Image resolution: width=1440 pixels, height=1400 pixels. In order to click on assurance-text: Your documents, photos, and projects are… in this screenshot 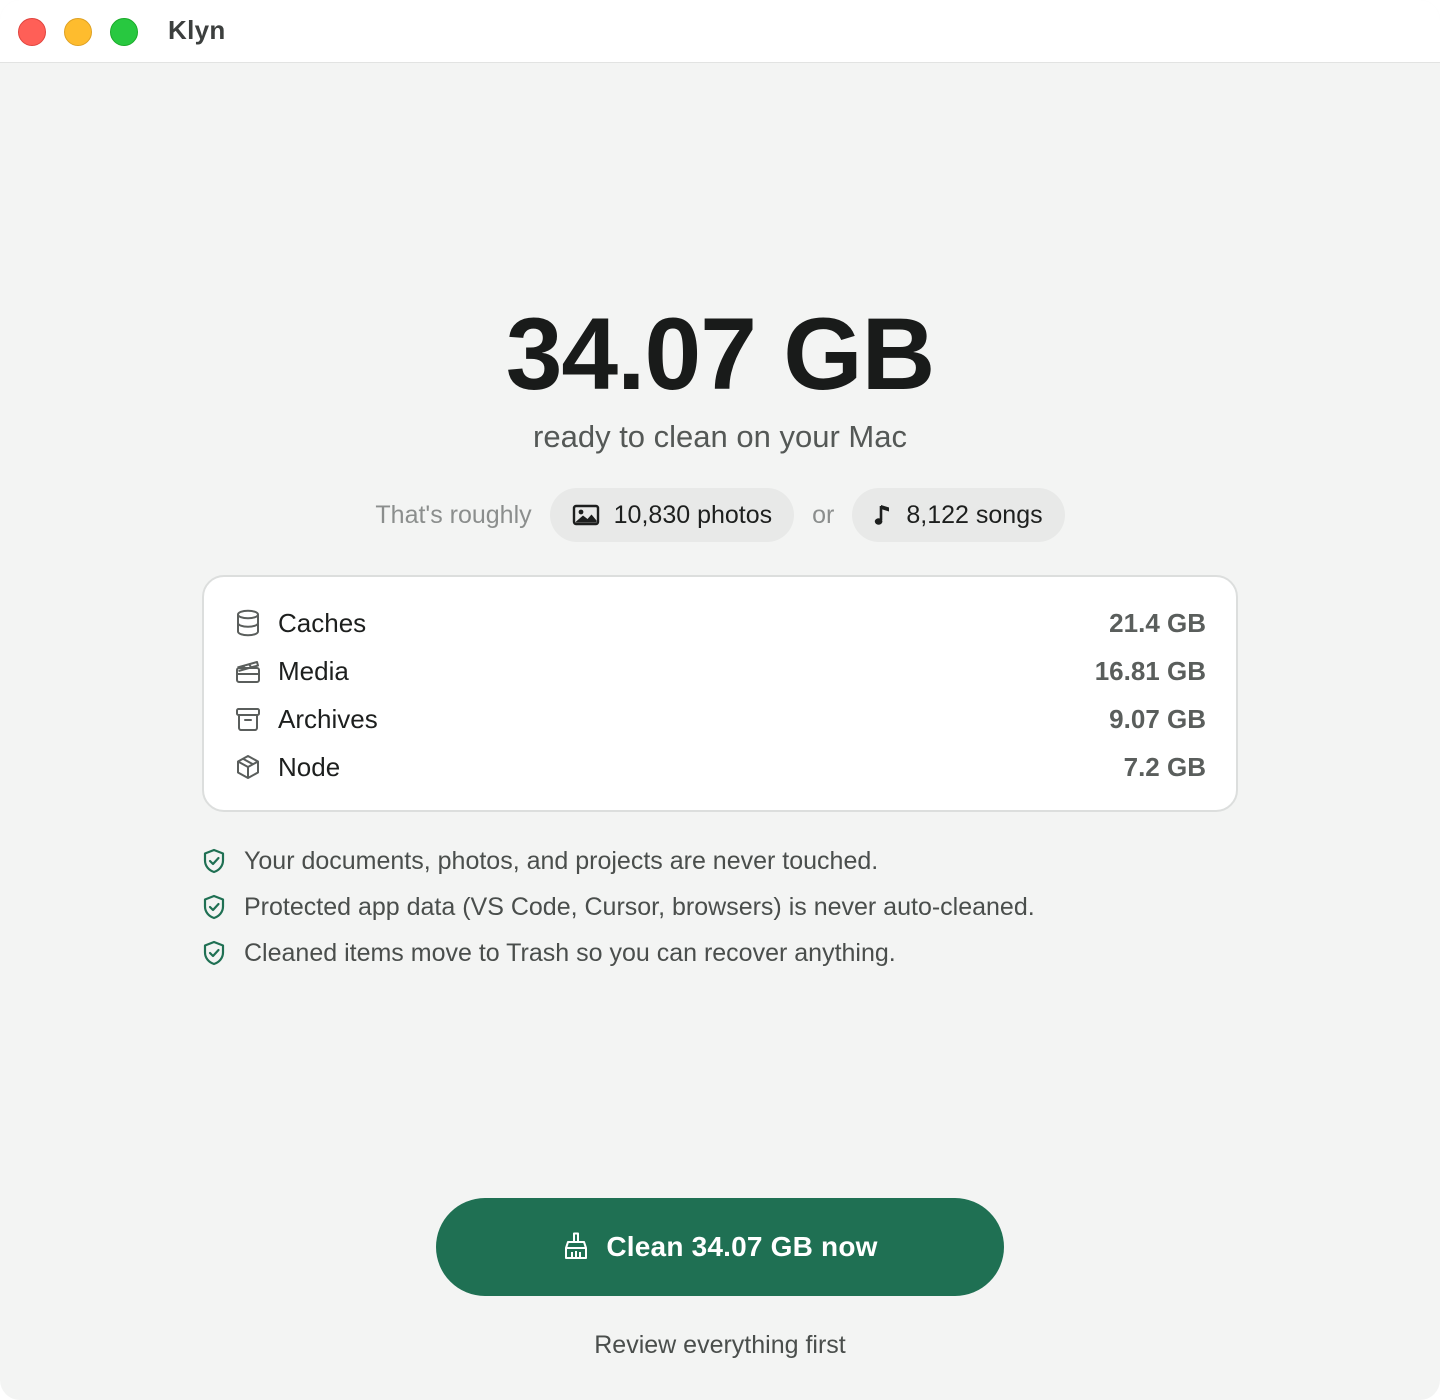, I will do `click(561, 860)`.